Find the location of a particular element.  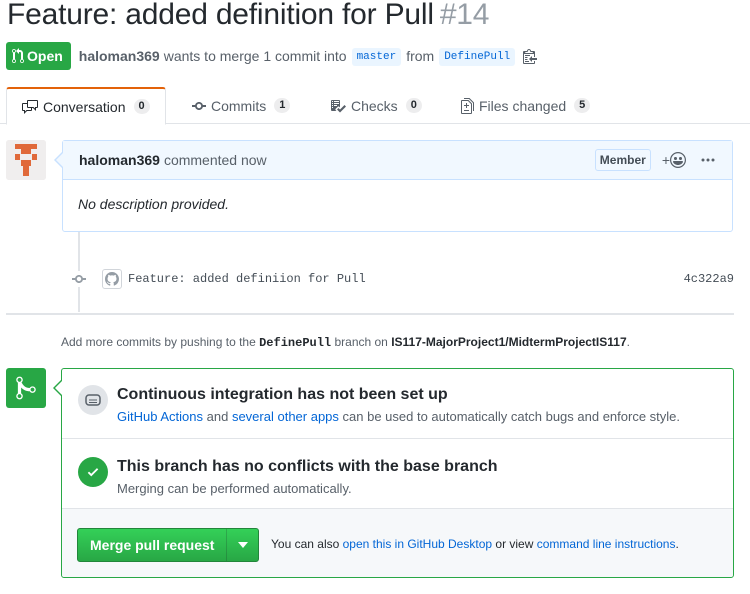

commit-author-avatar is located at coordinates (112, 279).